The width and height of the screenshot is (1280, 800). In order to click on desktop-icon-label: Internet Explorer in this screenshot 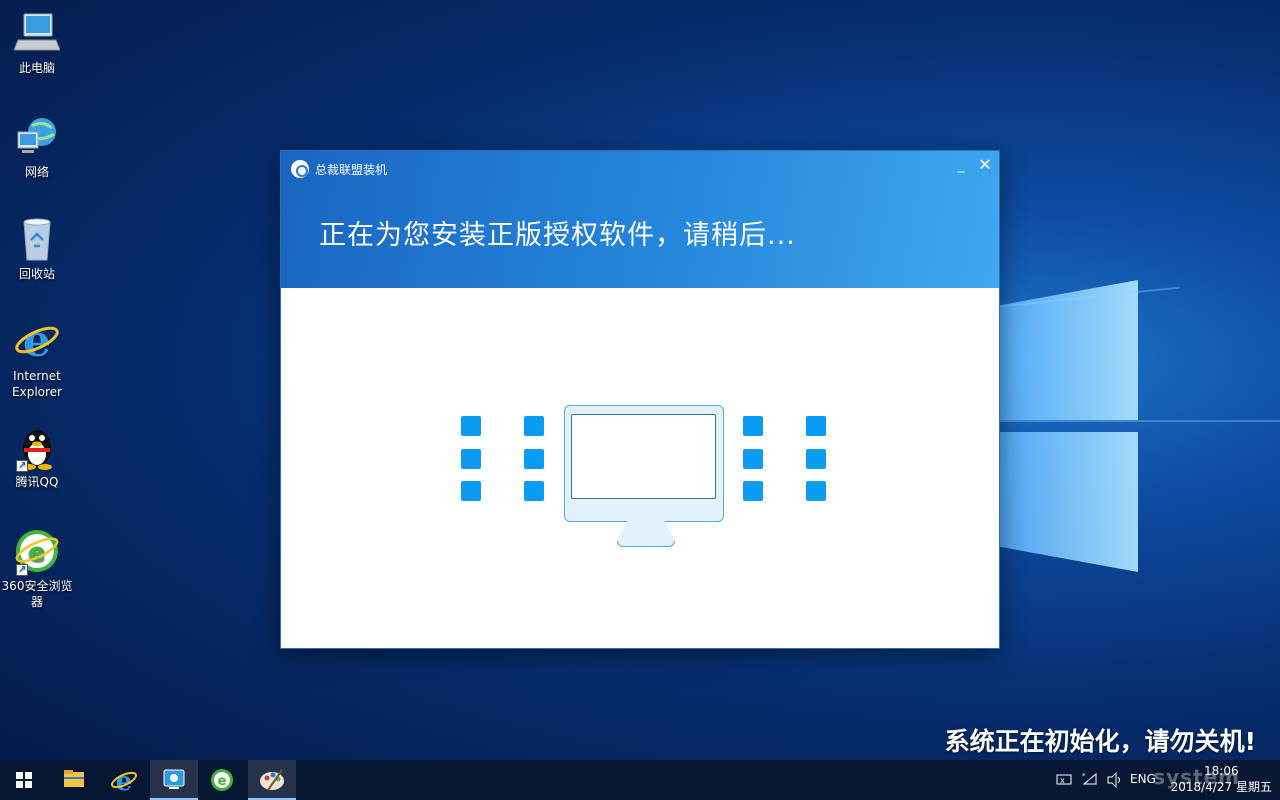, I will do `click(37, 384)`.